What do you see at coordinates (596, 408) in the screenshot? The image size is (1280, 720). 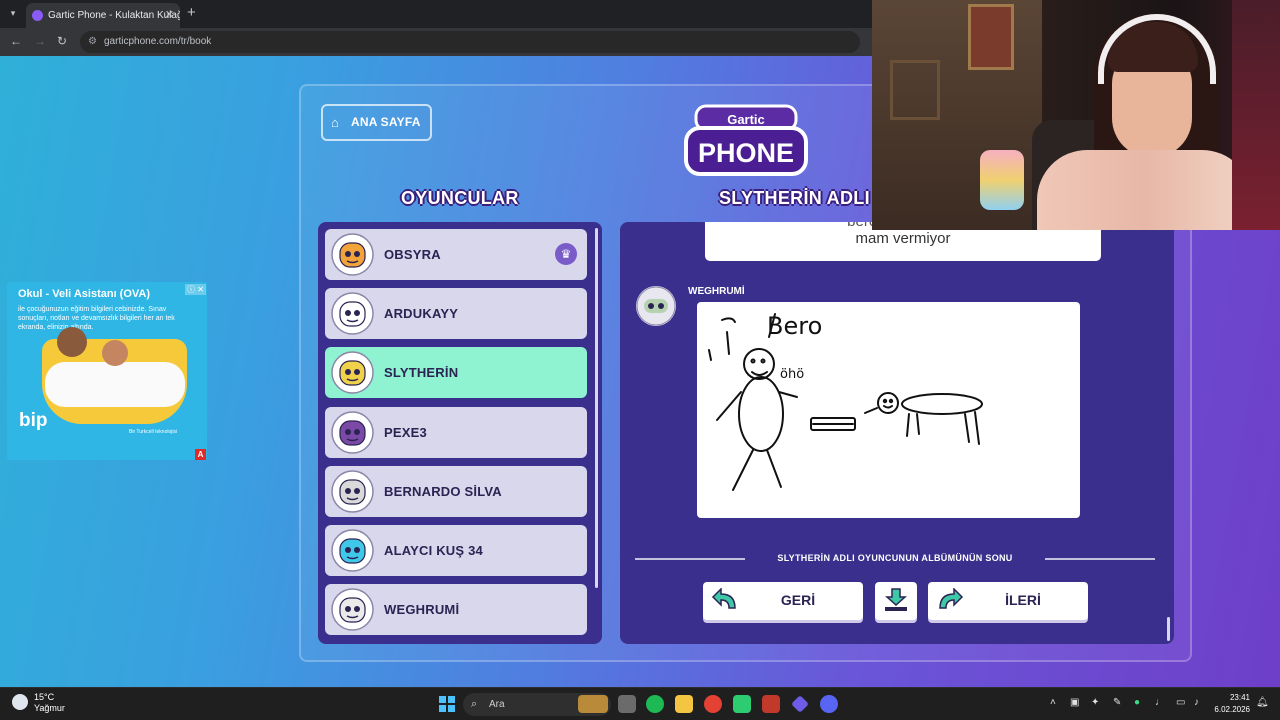 I see `players-scrollbar` at bounding box center [596, 408].